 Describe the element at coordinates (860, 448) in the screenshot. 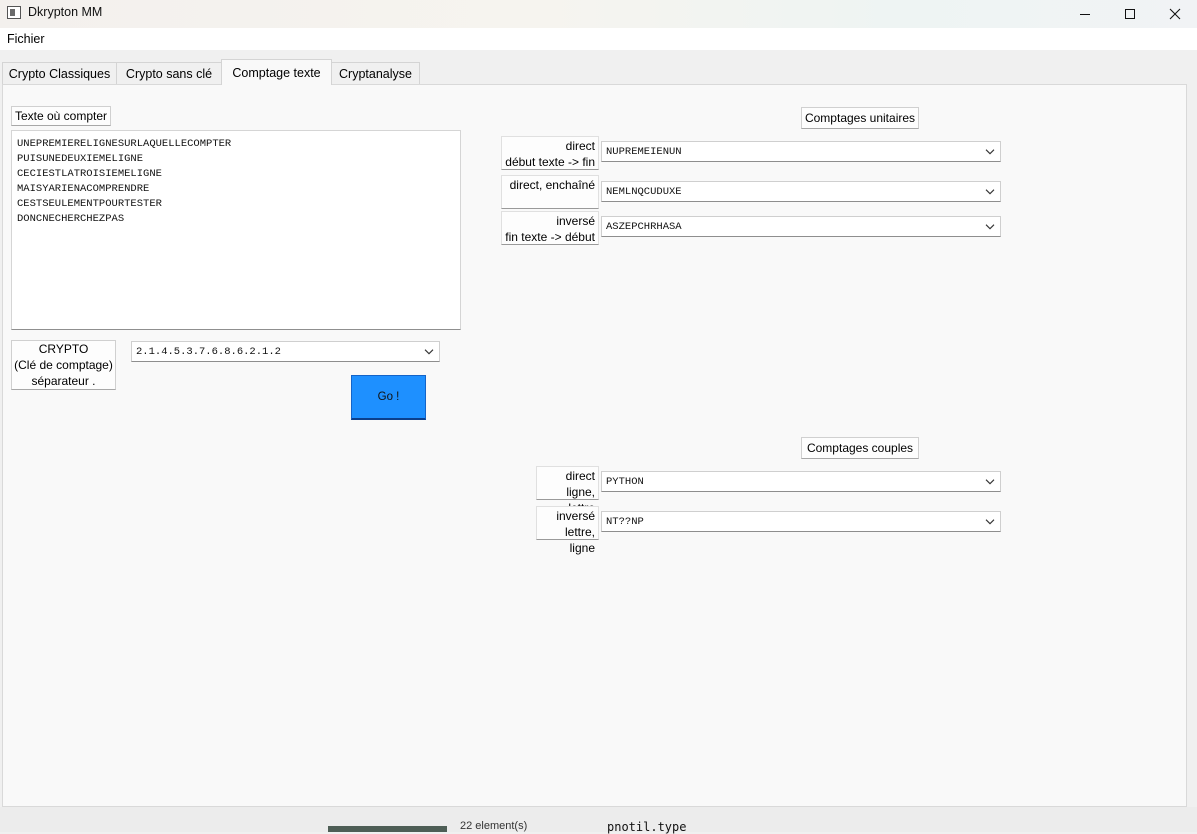

I see `couples-header: Comptages couples` at that location.